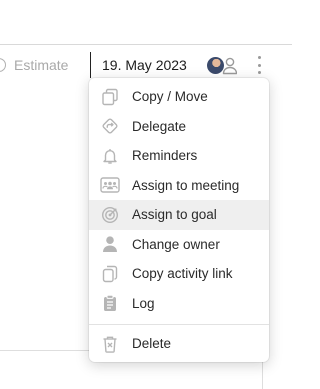 The width and height of the screenshot is (320, 389). I want to click on menu-item-label: Change owner, so click(176, 244).